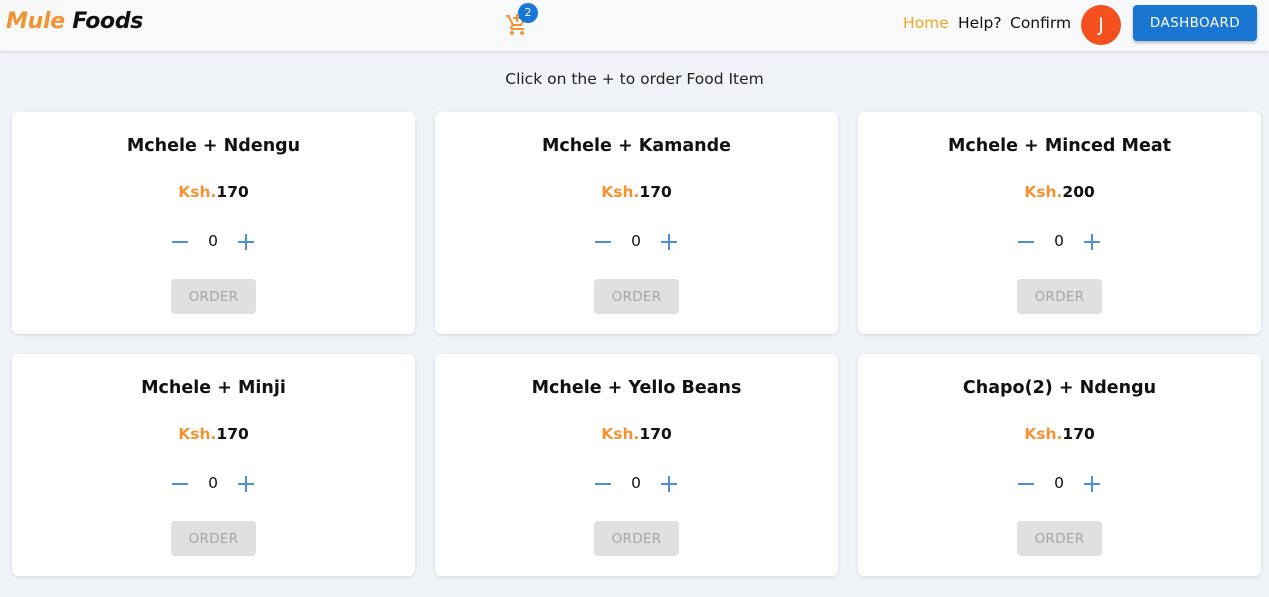  I want to click on food-item-name: Mchele + Yello Beans, so click(636, 388).